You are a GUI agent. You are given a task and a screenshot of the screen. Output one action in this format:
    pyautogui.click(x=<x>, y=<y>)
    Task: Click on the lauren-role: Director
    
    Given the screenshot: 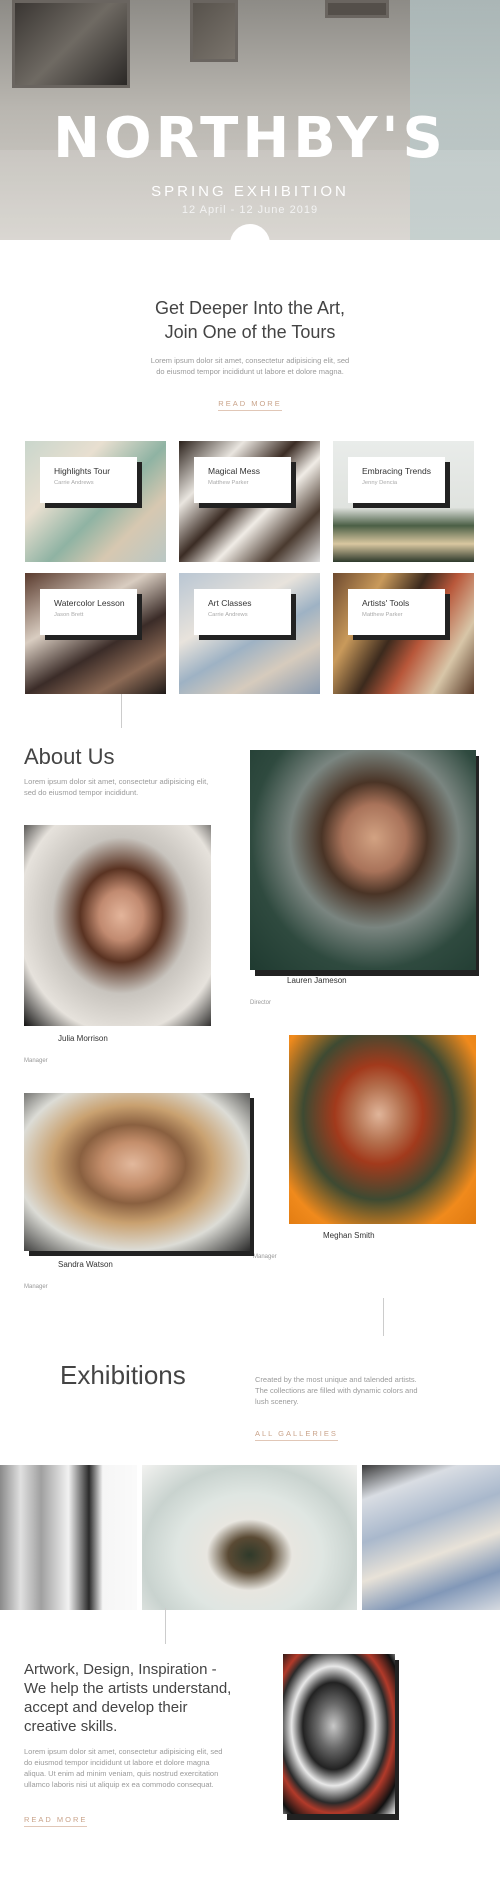 What is the action you would take?
    pyautogui.click(x=261, y=1003)
    